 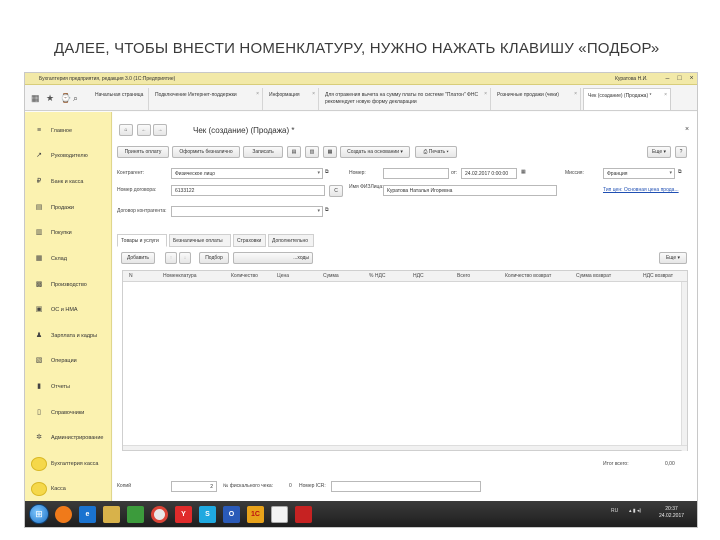 I want to click on table-more-button: Еще ▾, so click(x=673, y=258).